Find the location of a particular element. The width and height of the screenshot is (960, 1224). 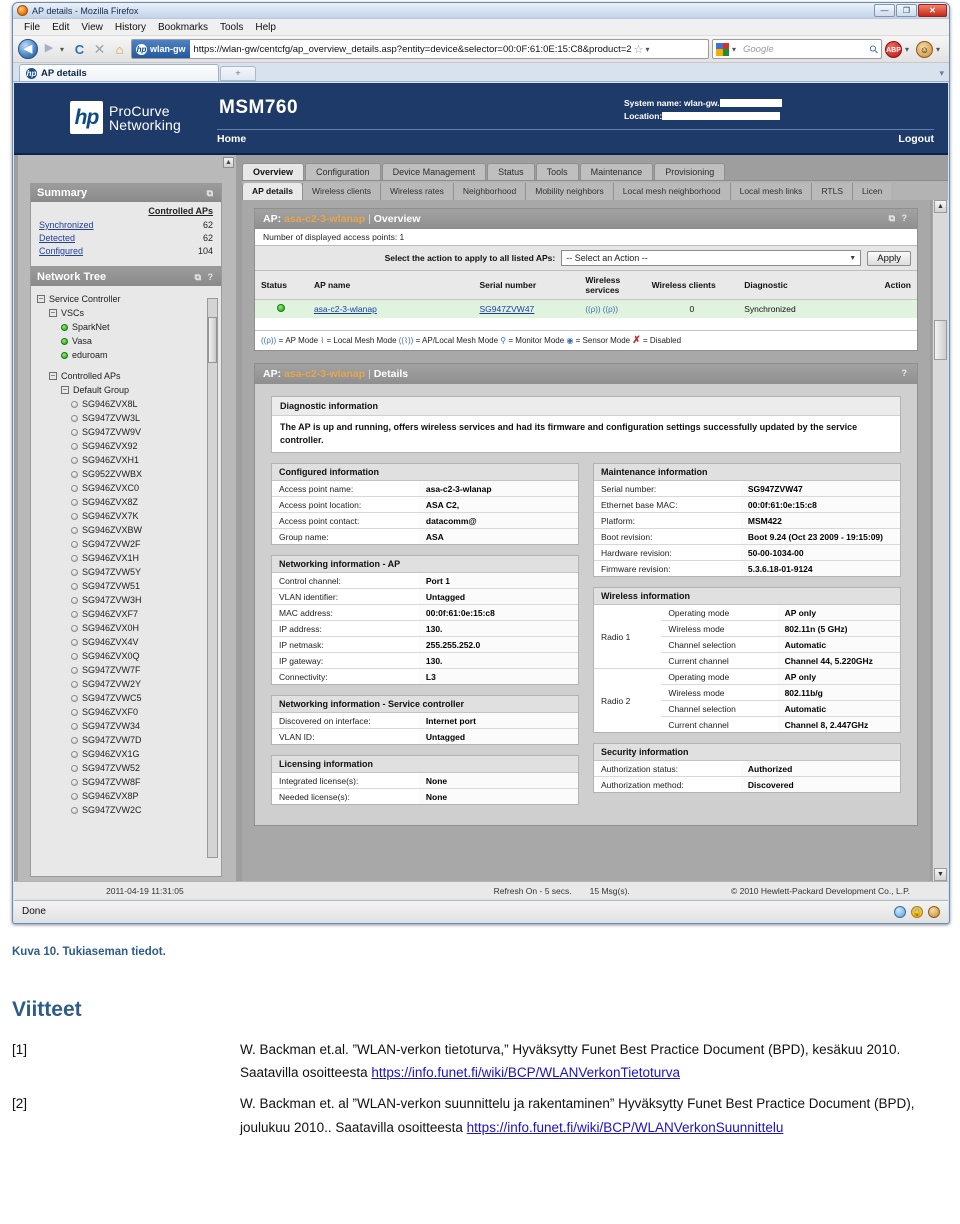

menu-bookmarks: Bookmarks is located at coordinates (183, 27).